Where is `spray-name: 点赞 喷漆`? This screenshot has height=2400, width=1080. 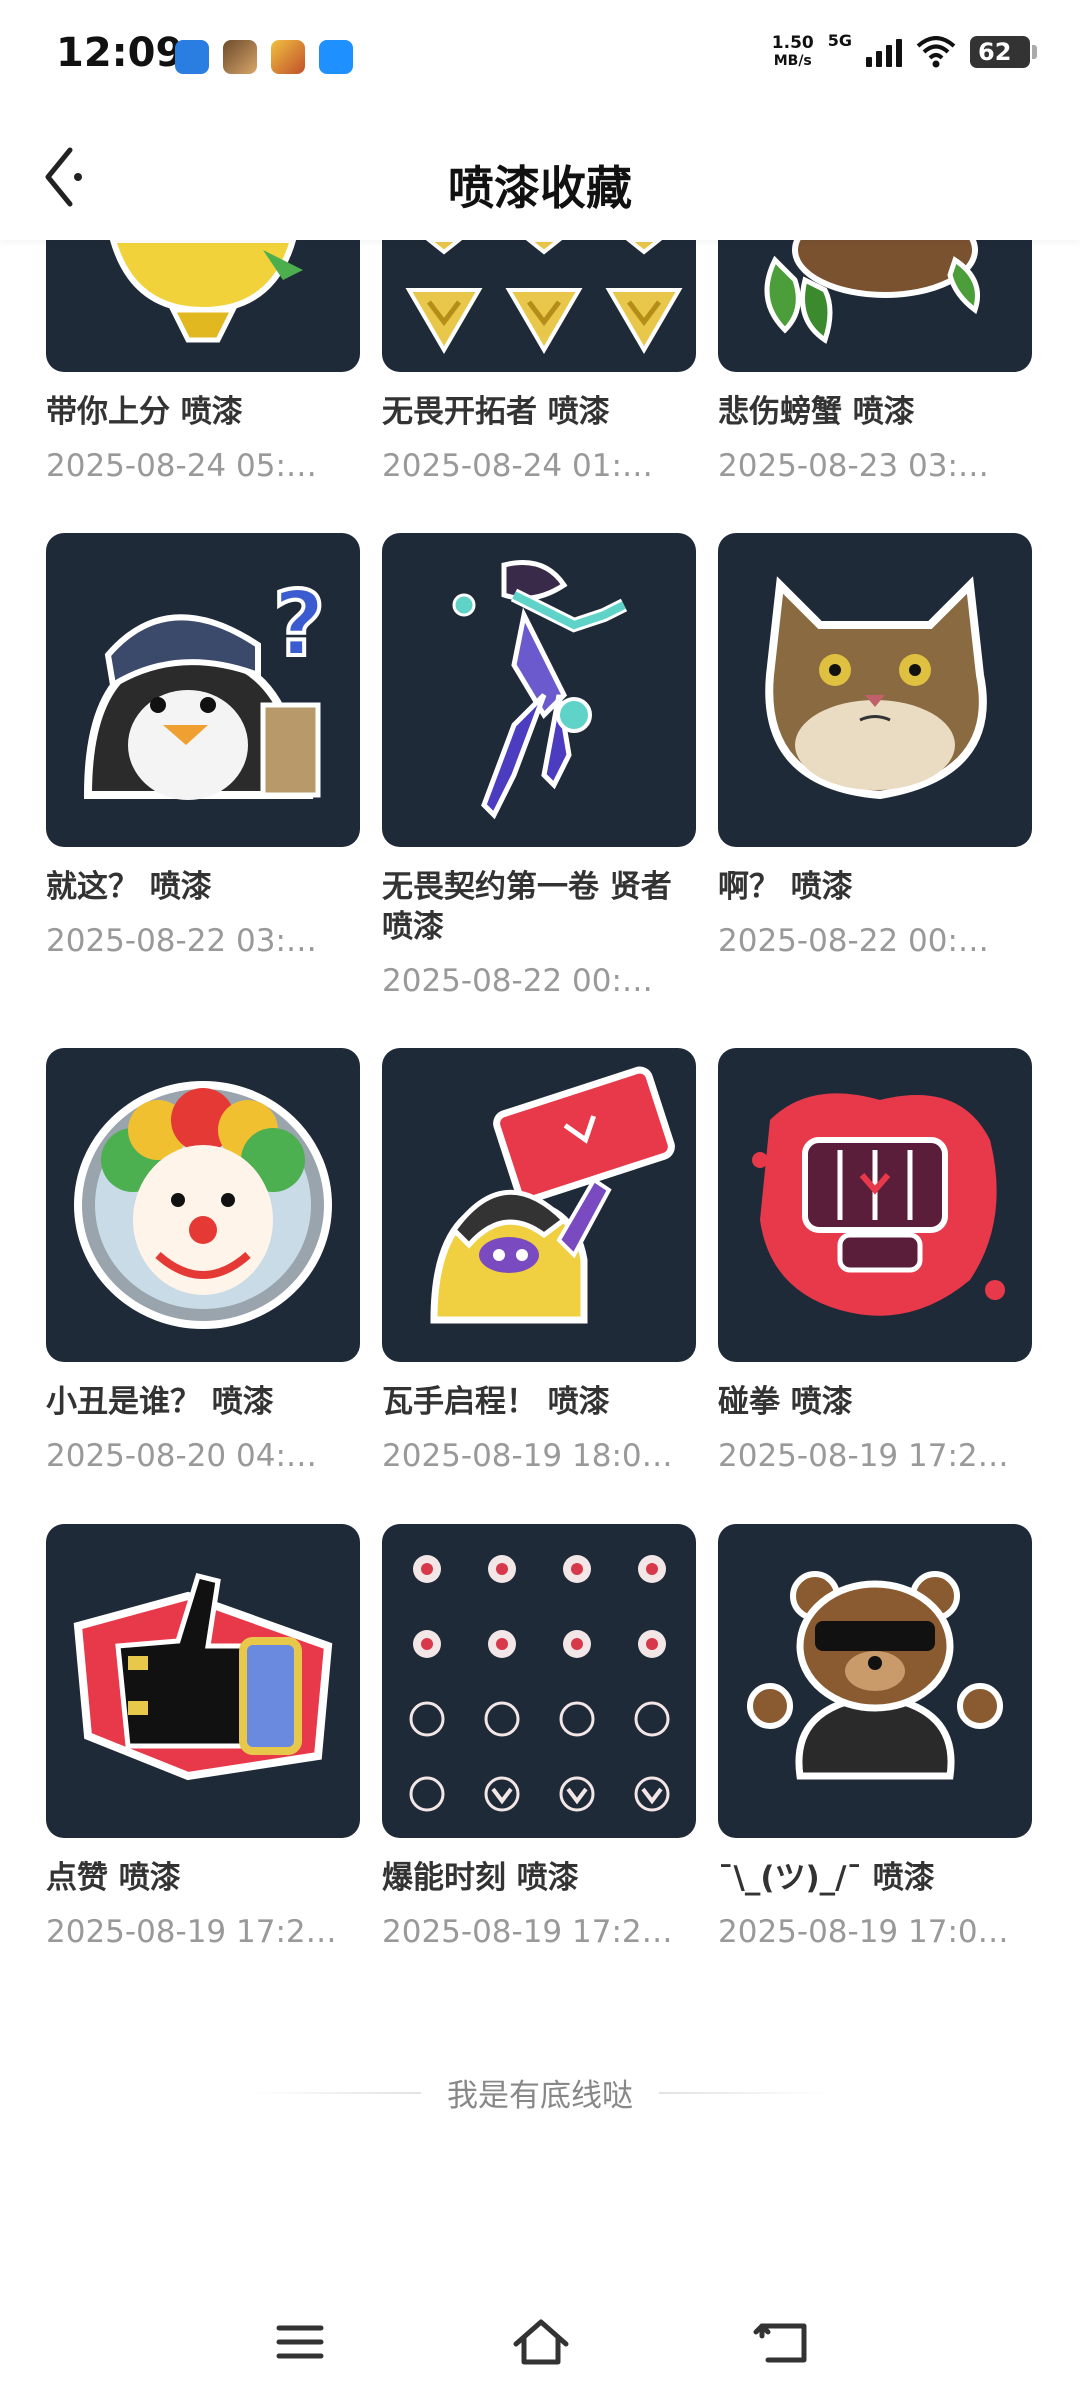 spray-name: 点赞 喷漆 is located at coordinates (113, 1878).